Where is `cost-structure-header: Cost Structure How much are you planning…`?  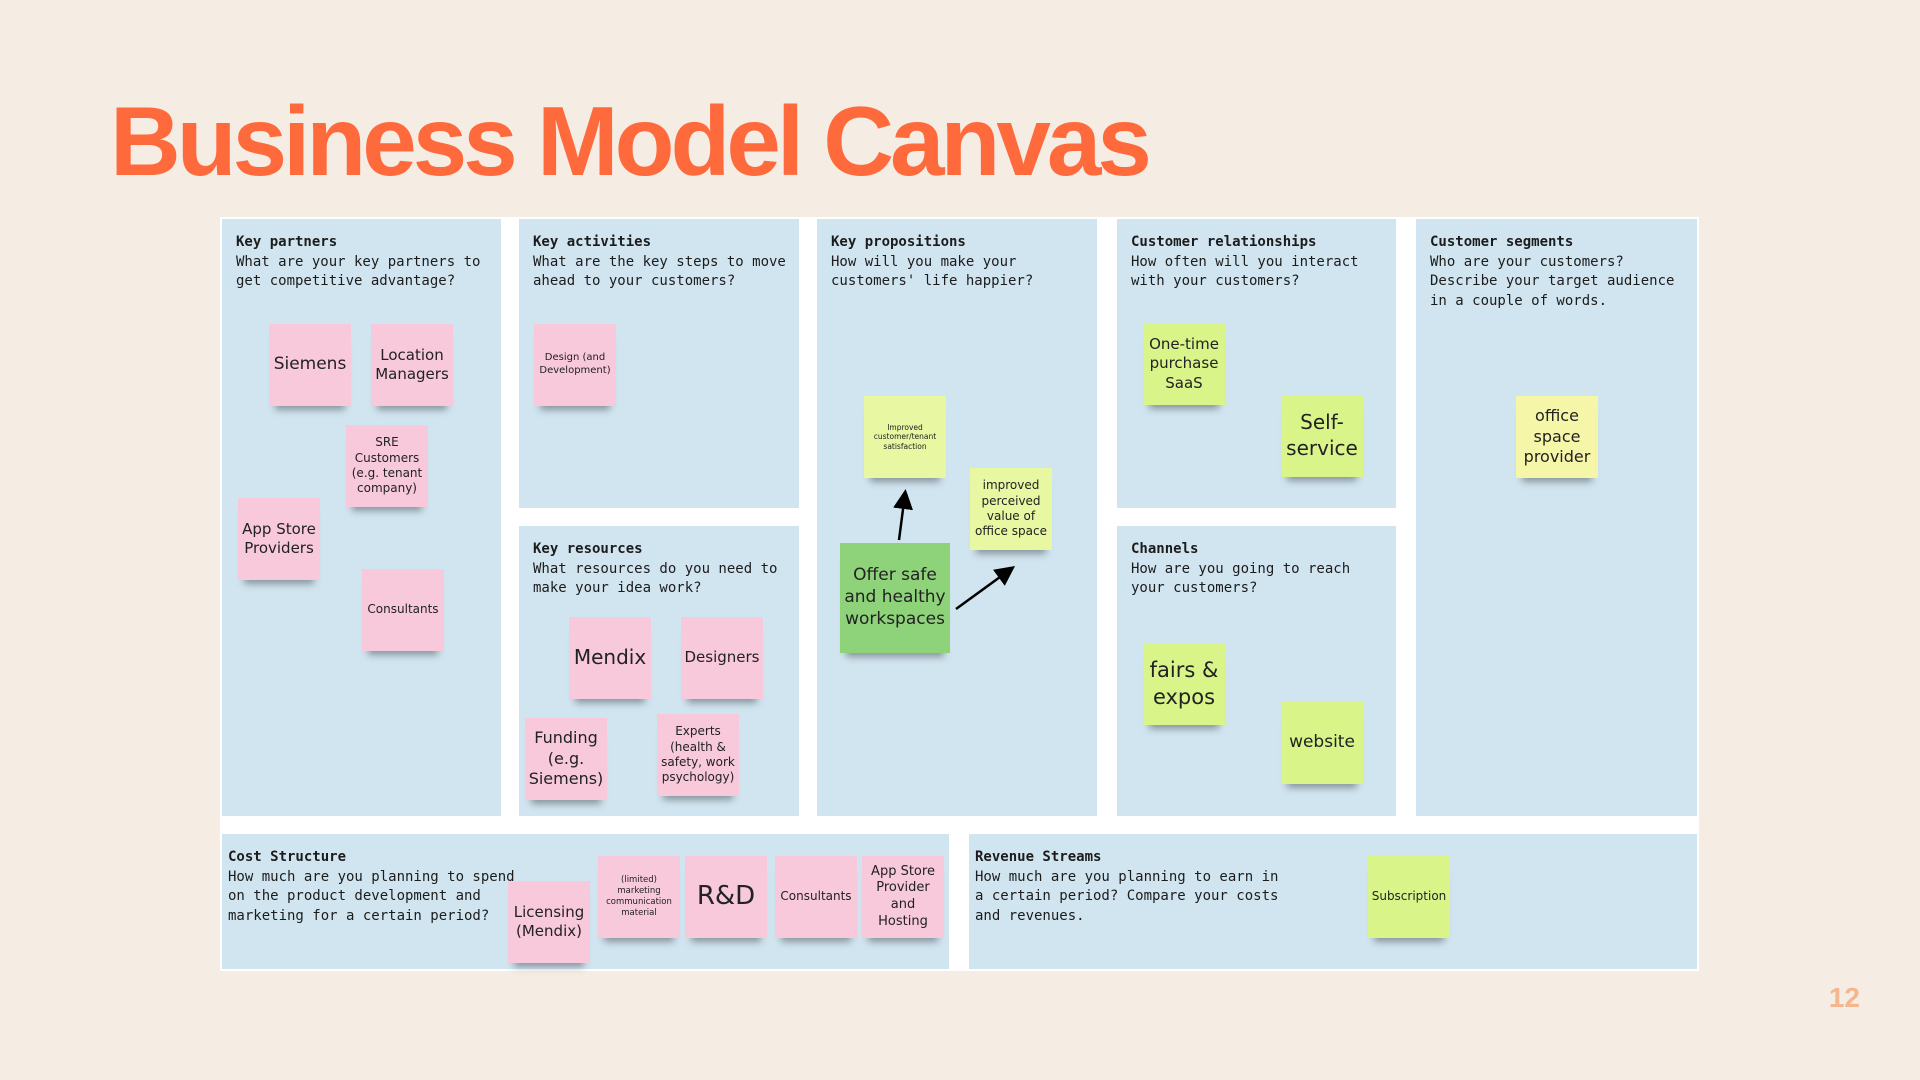 cost-structure-header: Cost Structure How much are you planning… is located at coordinates (383, 887).